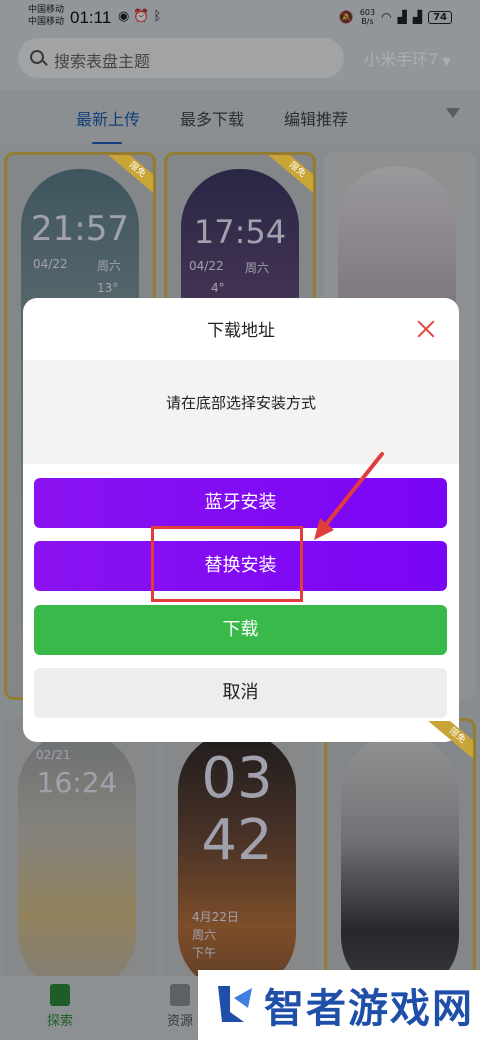 The width and height of the screenshot is (480, 1040). Describe the element at coordinates (240, 693) in the screenshot. I see `cancel-button: 取消` at that location.